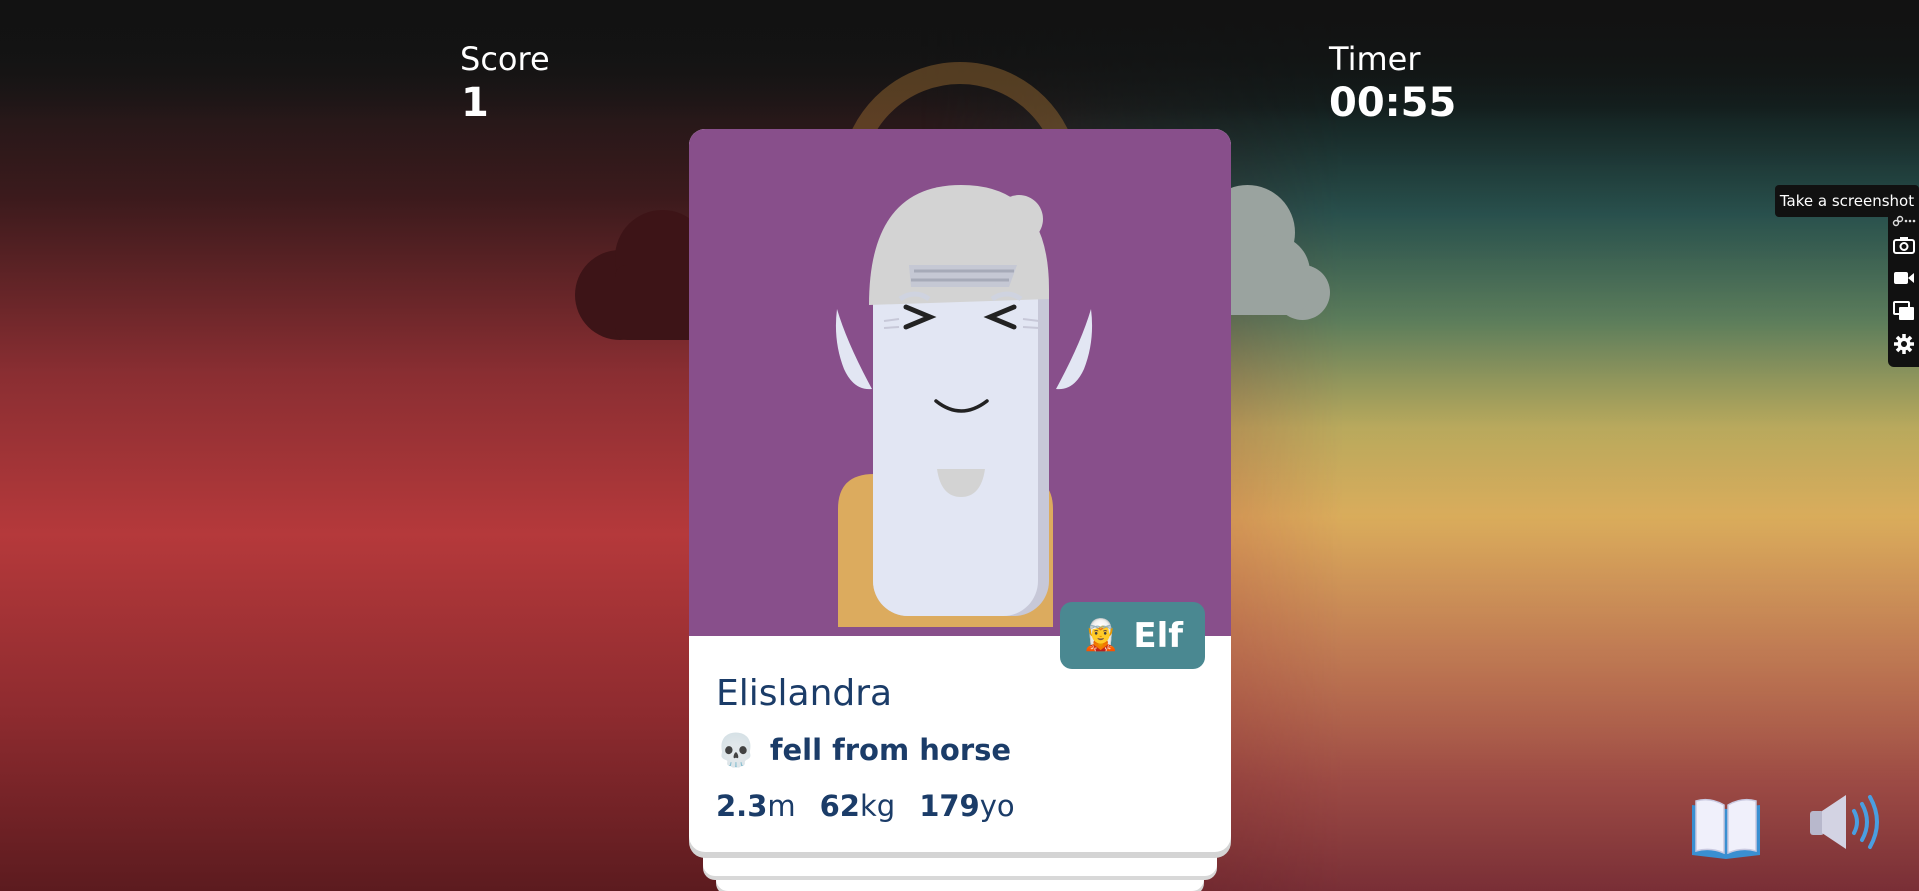 This screenshot has width=1919, height=891. What do you see at coordinates (997, 806) in the screenshot?
I see `stat-age-unit: yo` at bounding box center [997, 806].